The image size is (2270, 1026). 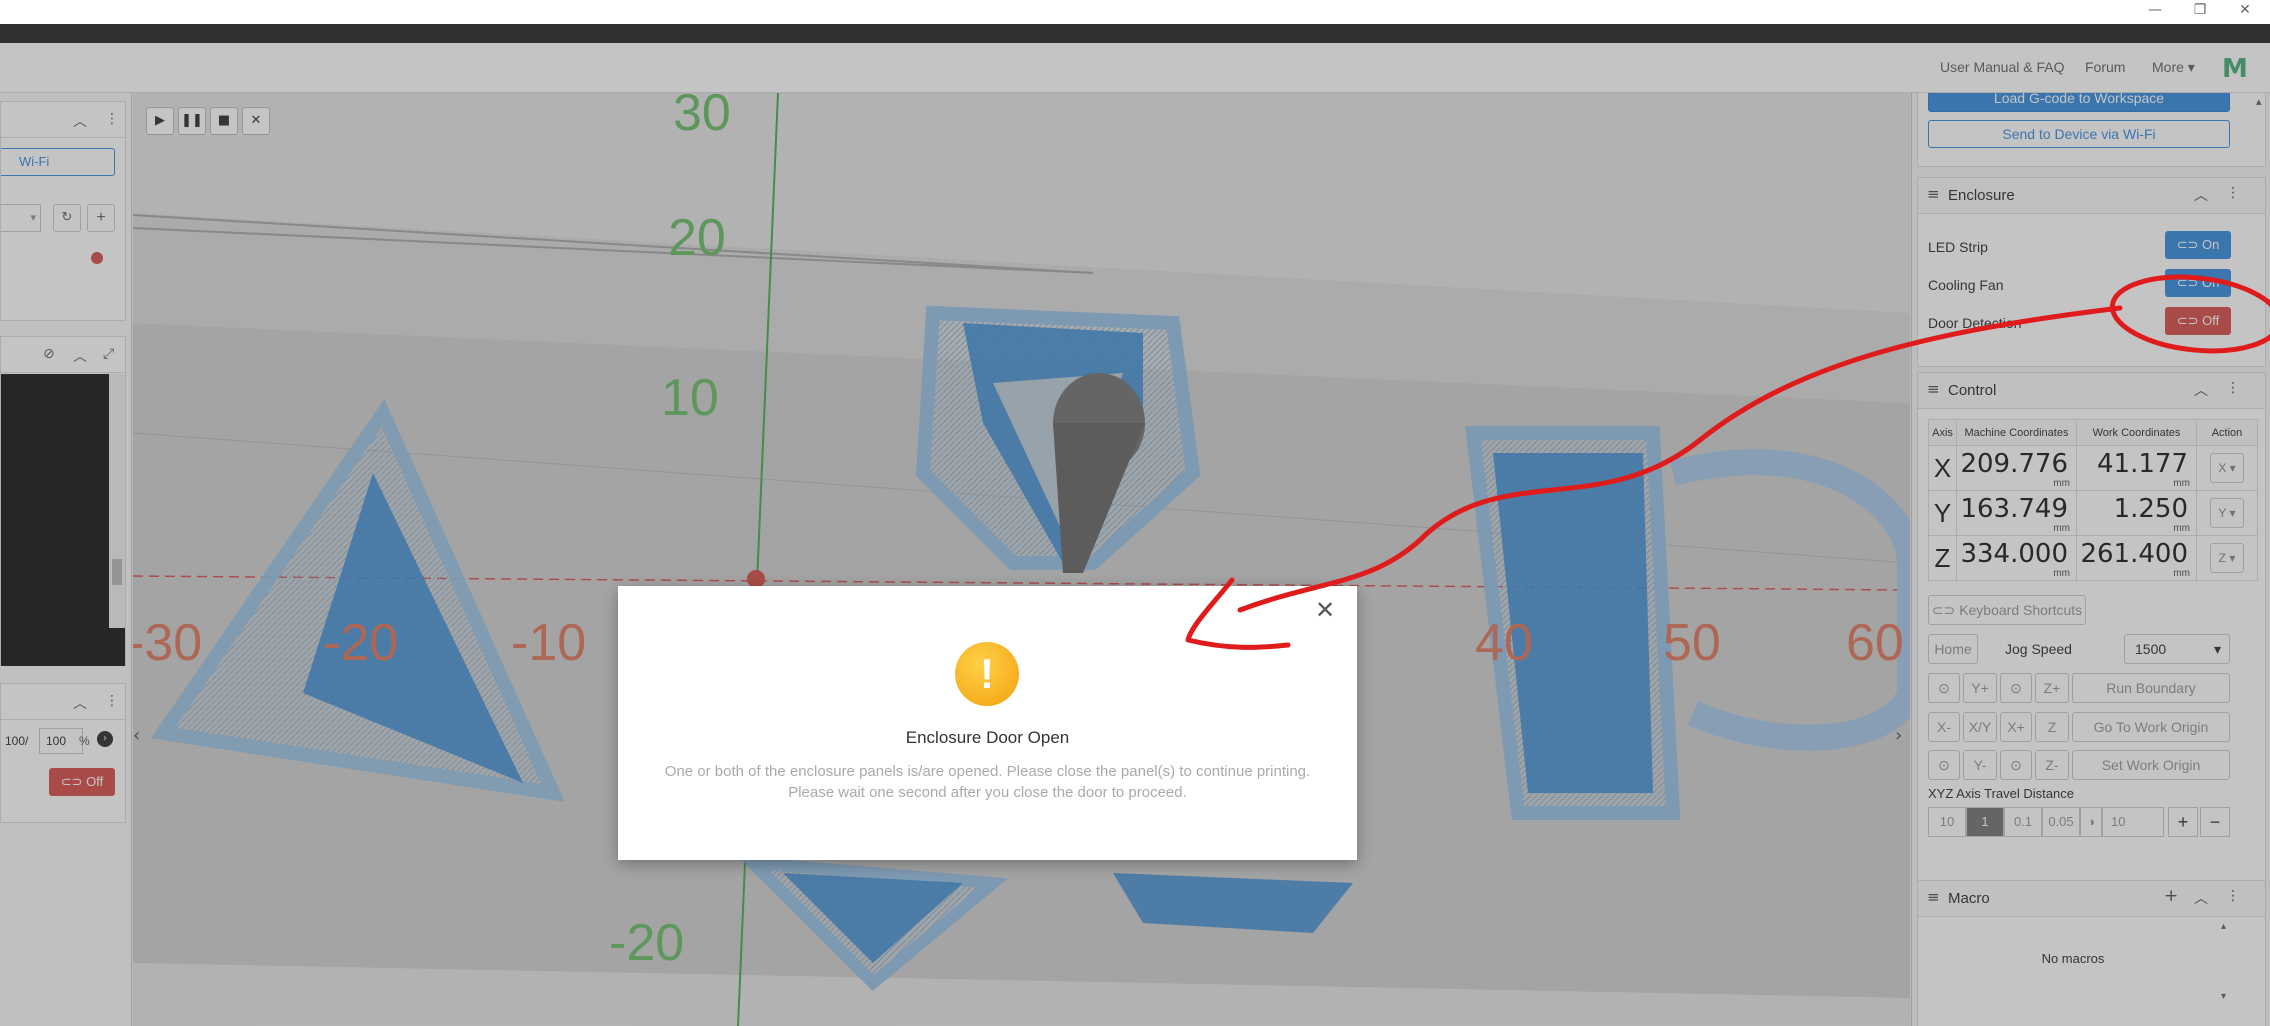 What do you see at coordinates (1325, 610) in the screenshot?
I see `close-icon: ✕` at bounding box center [1325, 610].